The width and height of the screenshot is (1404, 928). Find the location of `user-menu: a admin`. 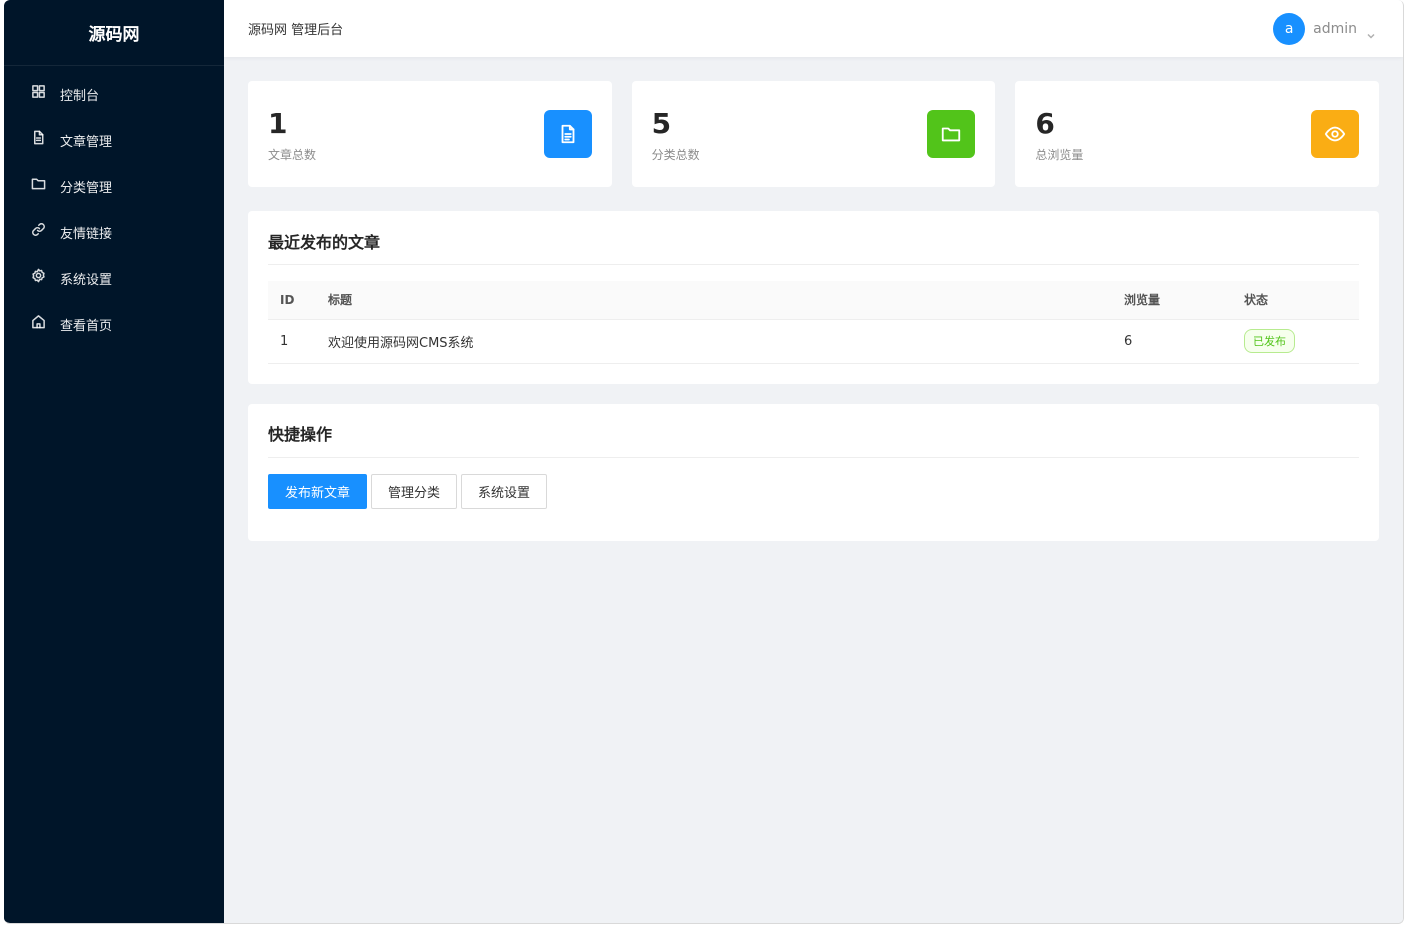

user-menu: a admin is located at coordinates (1326, 28).